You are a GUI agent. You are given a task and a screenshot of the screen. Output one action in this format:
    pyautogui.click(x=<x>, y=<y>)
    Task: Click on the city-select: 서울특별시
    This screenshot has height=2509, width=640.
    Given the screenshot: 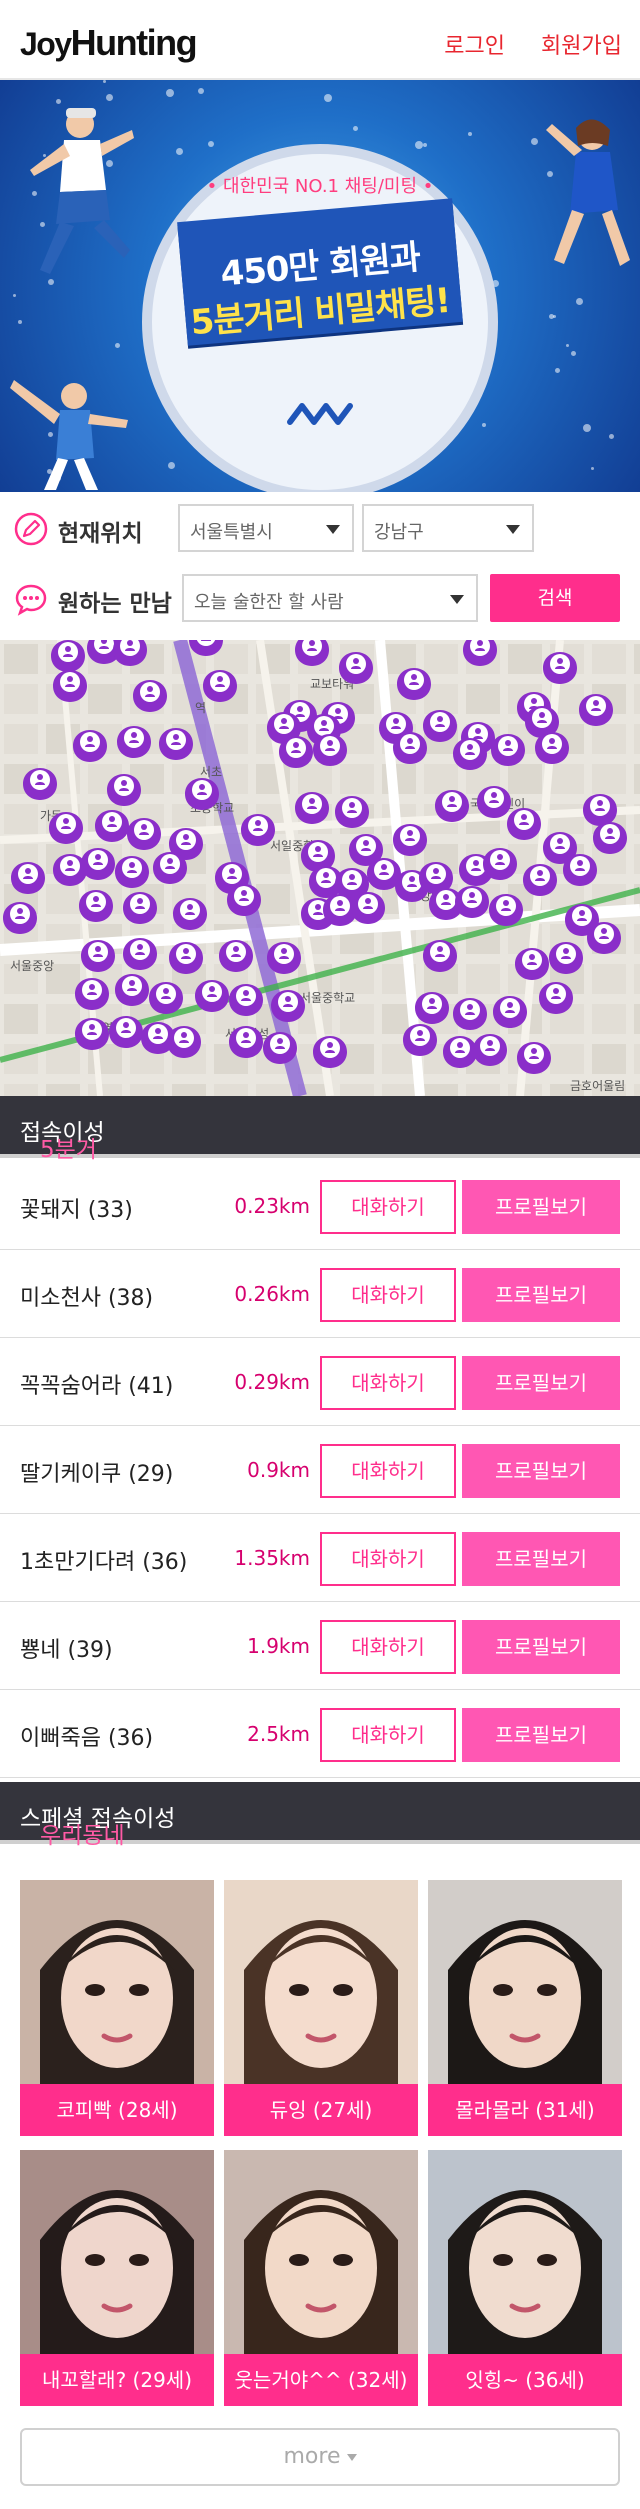 What is the action you would take?
    pyautogui.click(x=266, y=528)
    